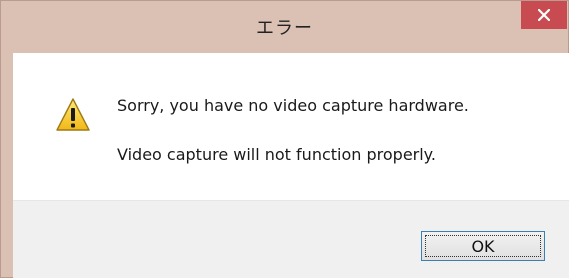 This screenshot has height=278, width=569. I want to click on ok-button-label: OK, so click(483, 246).